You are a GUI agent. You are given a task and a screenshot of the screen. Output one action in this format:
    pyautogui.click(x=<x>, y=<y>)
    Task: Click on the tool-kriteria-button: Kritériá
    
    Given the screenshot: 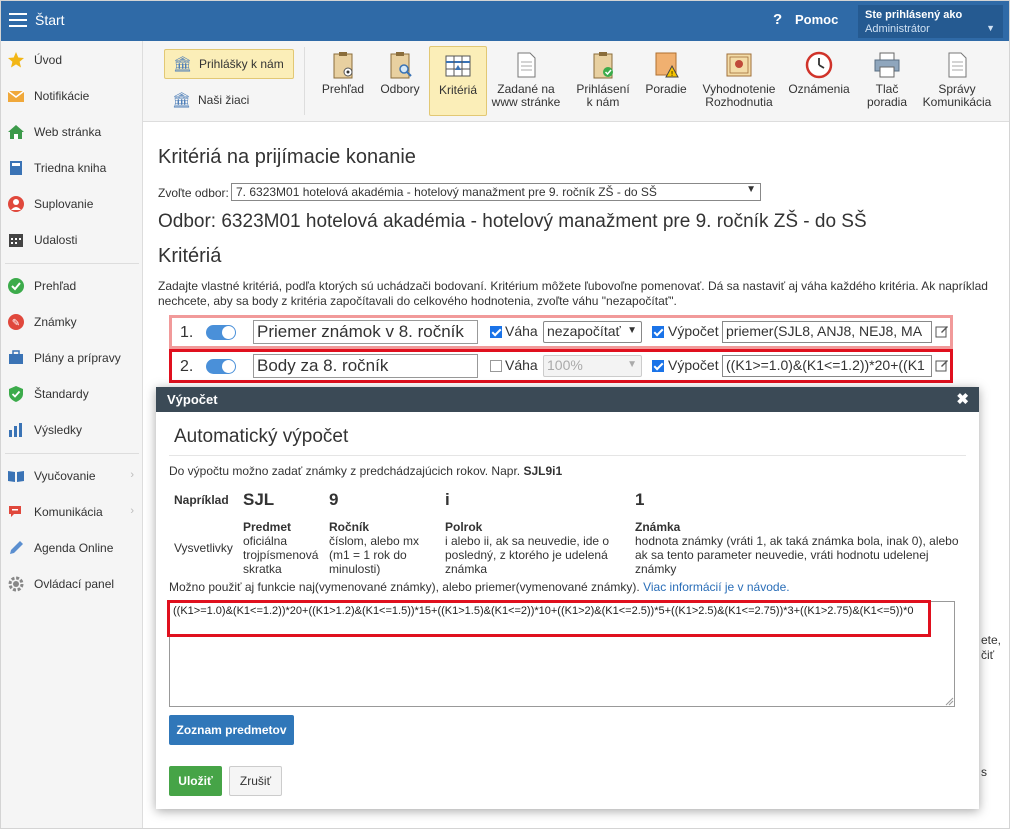 What is the action you would take?
    pyautogui.click(x=458, y=81)
    